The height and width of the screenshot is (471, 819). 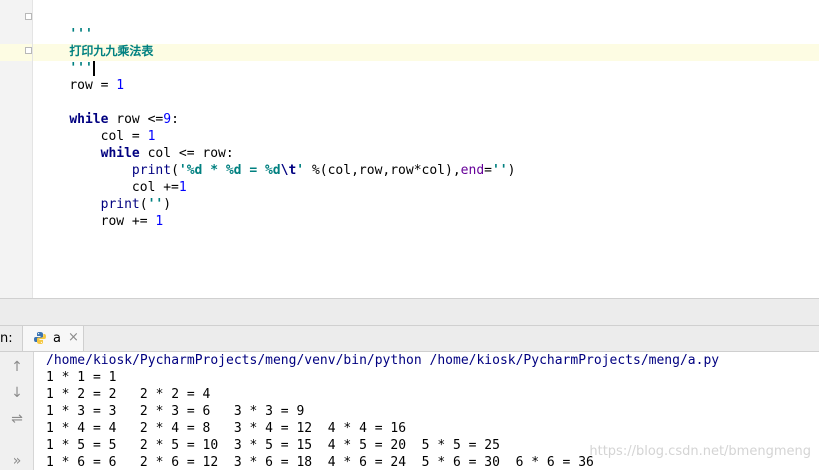 I want to click on run-tab-label: a, so click(x=57, y=338).